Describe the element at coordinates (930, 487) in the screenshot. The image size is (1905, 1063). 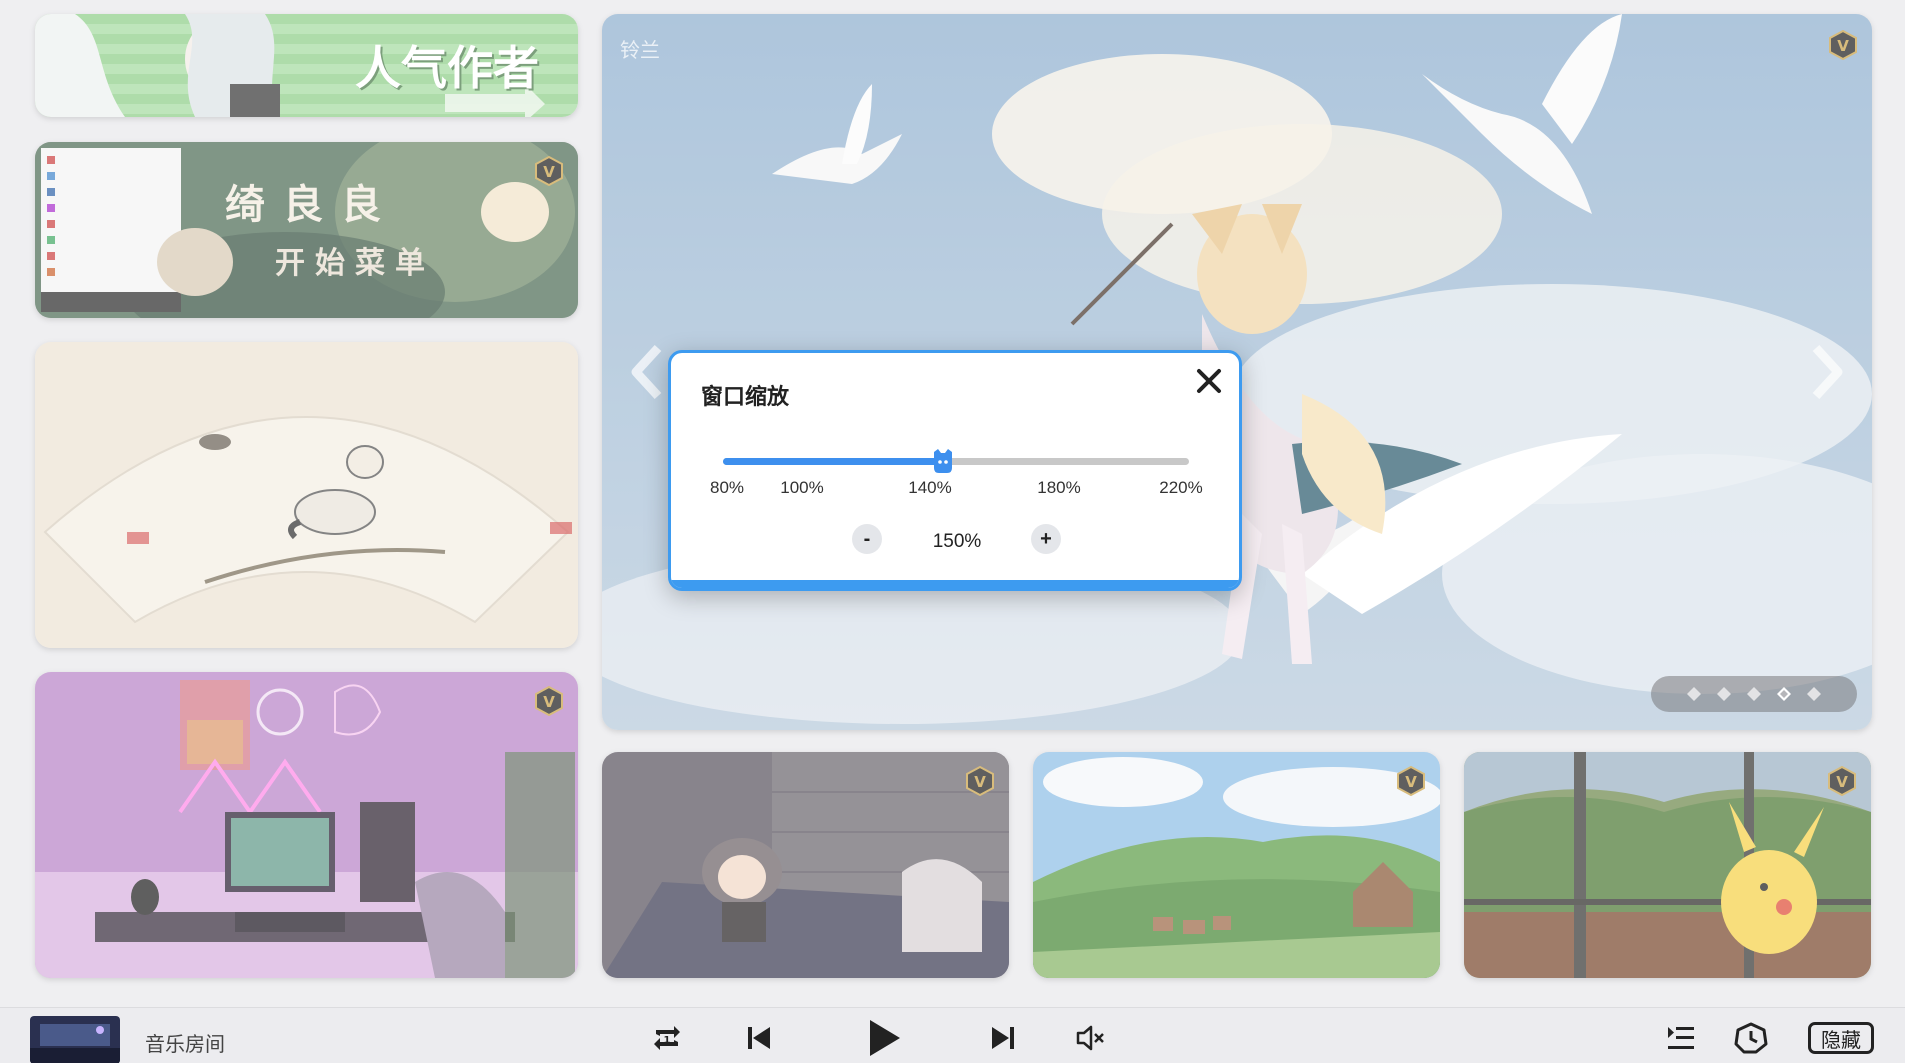
I see `zoom-tick-label: 140%` at that location.